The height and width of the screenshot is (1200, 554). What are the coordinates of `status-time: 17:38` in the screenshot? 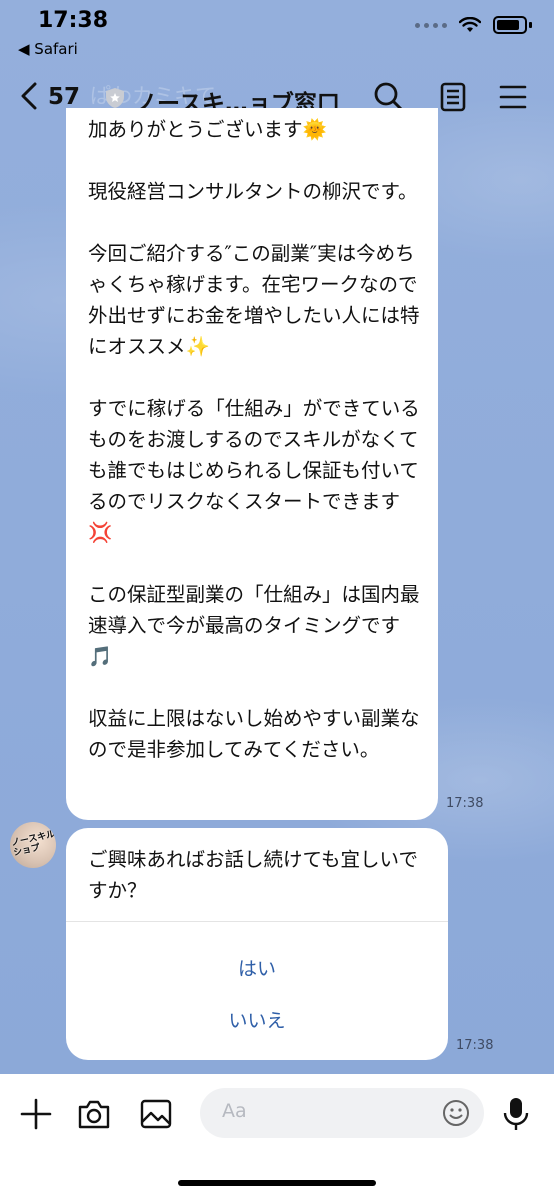 It's located at (73, 20).